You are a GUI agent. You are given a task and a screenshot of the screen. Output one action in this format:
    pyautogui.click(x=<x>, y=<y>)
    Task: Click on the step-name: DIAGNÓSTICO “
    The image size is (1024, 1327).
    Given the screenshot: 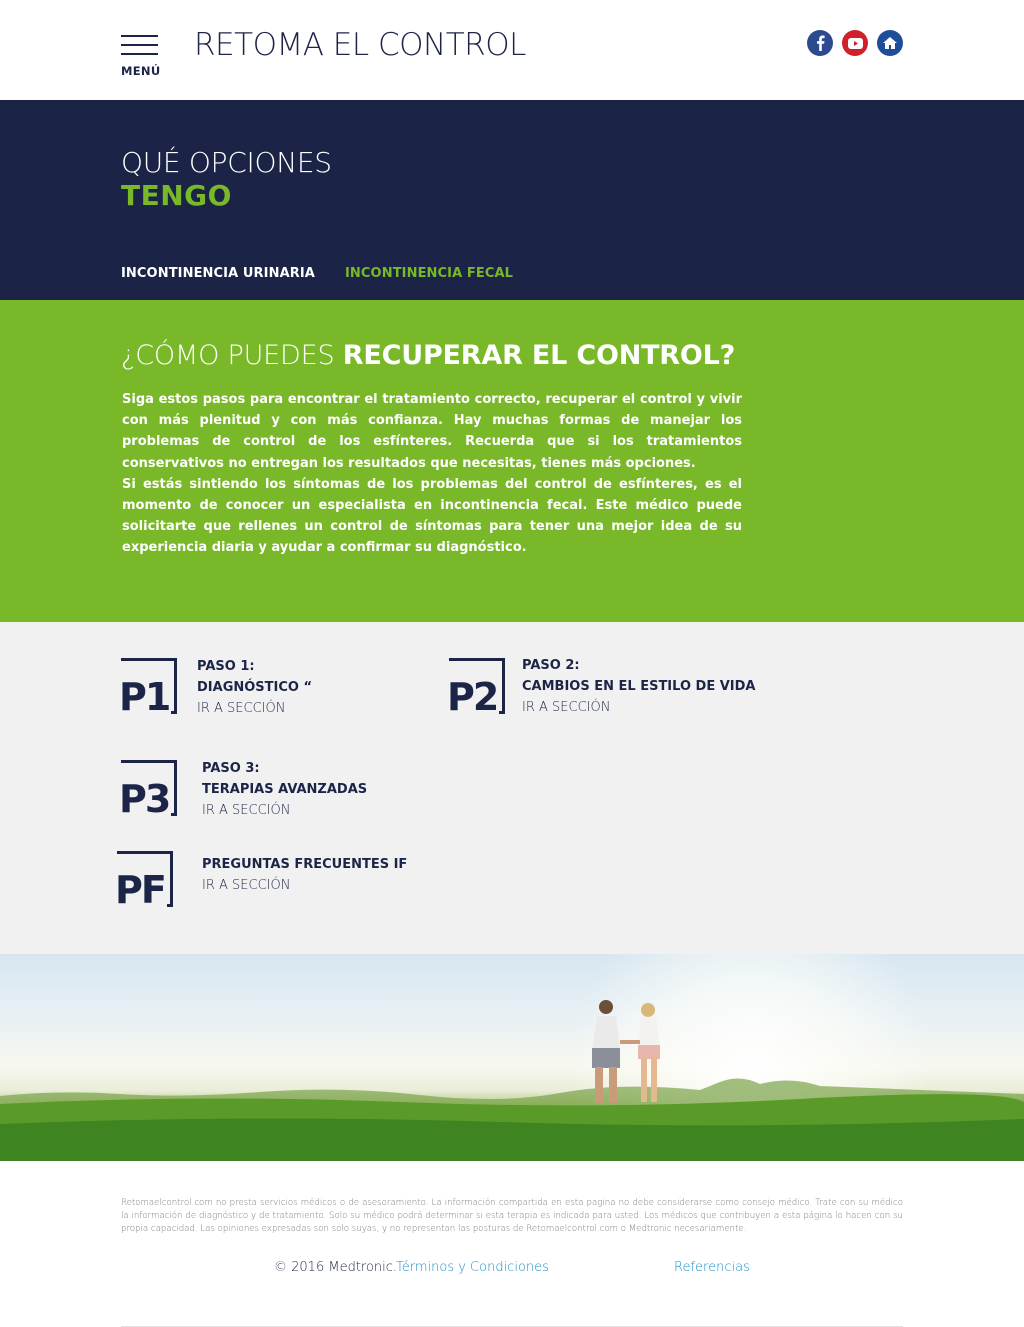 What is the action you would take?
    pyautogui.click(x=255, y=687)
    